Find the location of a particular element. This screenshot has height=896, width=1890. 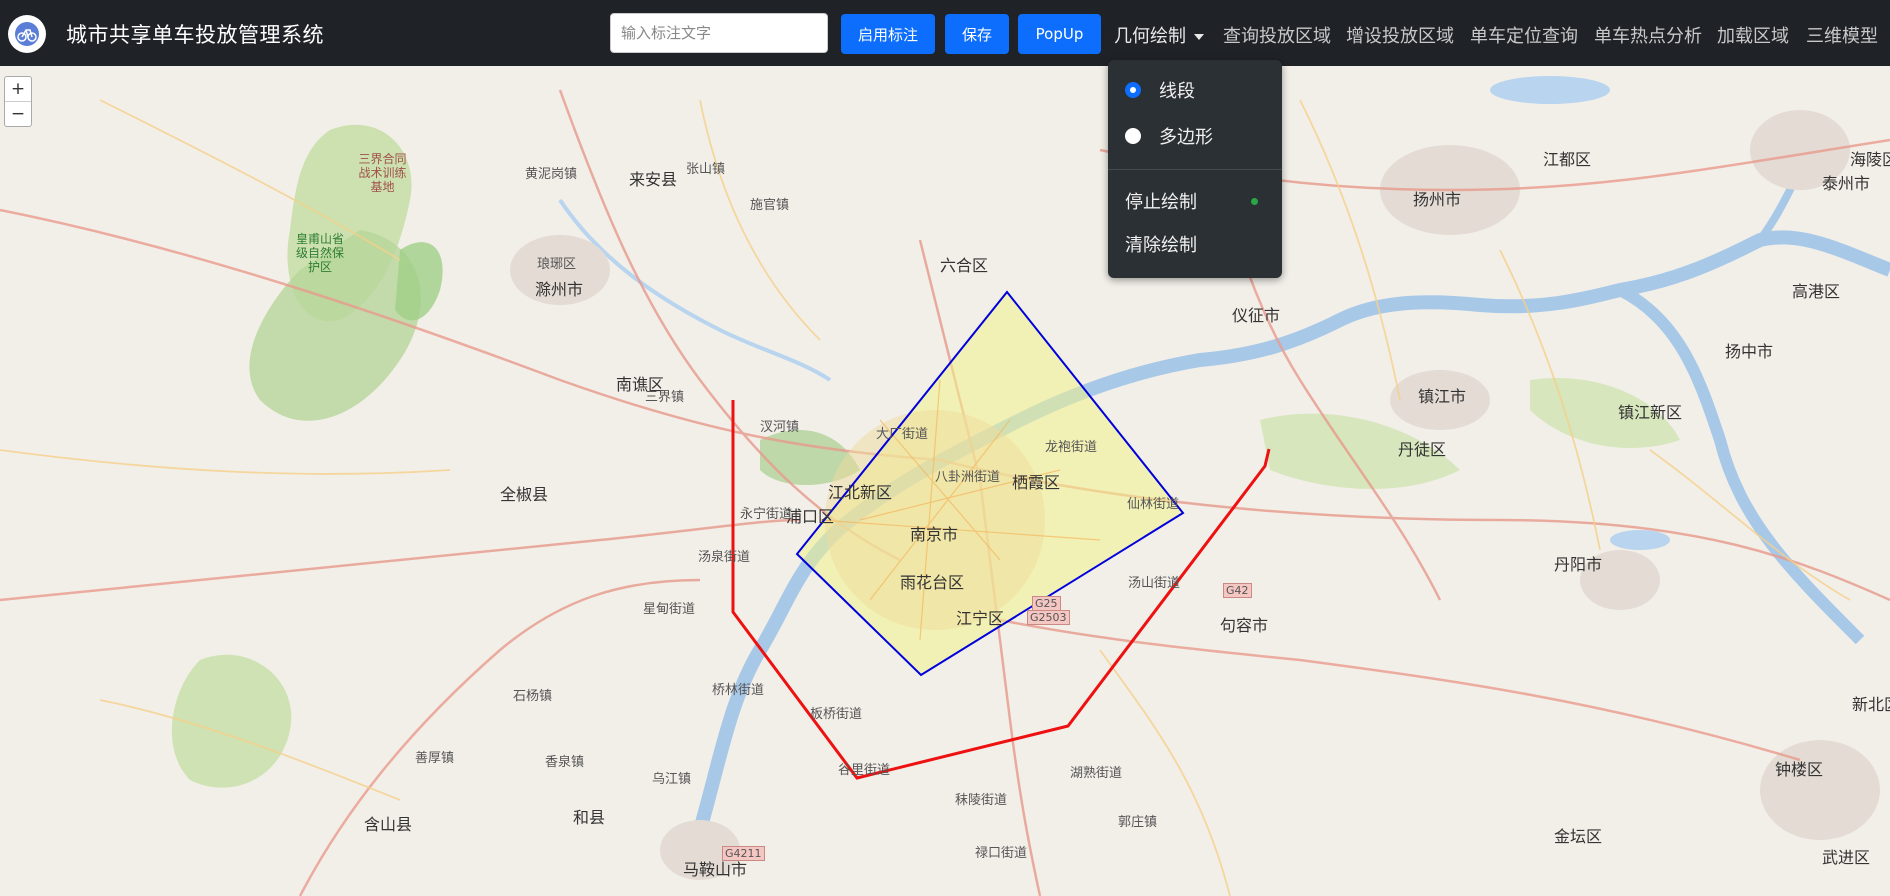

map-label: 新北区 is located at coordinates (1871, 704).